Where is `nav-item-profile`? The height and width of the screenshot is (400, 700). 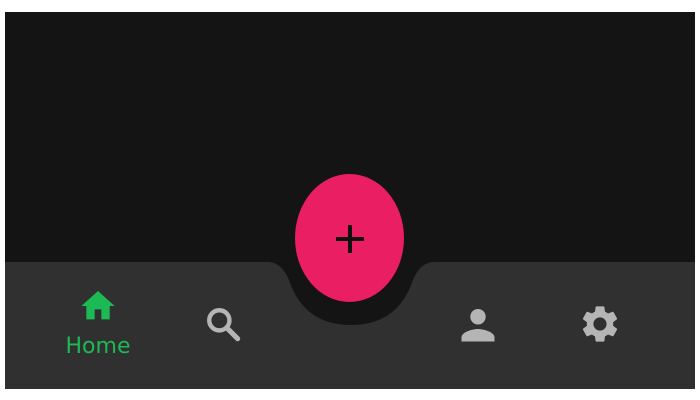 nav-item-profile is located at coordinates (478, 325).